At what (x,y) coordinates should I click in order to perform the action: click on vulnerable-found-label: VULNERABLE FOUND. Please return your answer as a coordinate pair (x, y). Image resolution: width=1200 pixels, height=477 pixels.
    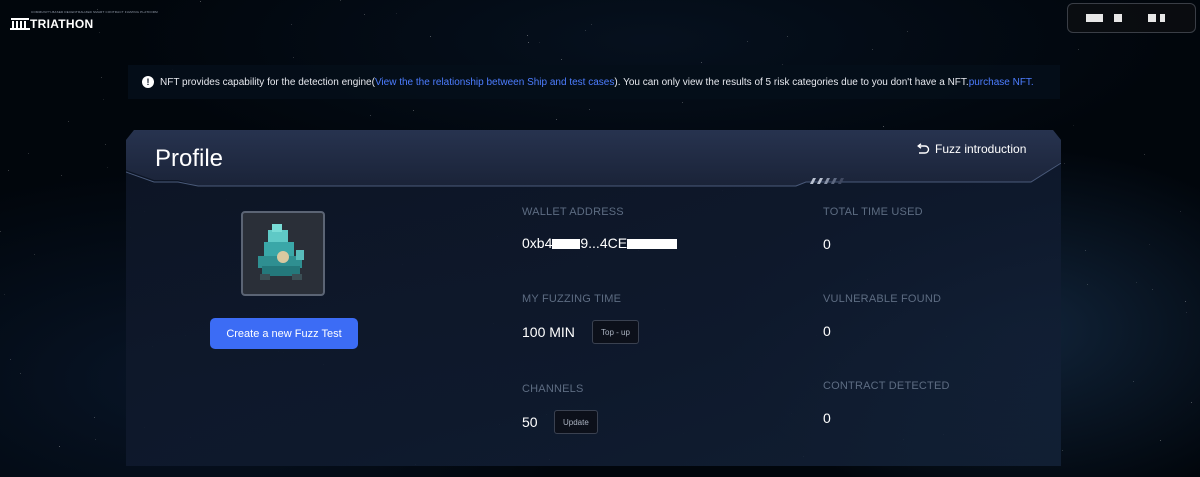
    Looking at the image, I should click on (882, 299).